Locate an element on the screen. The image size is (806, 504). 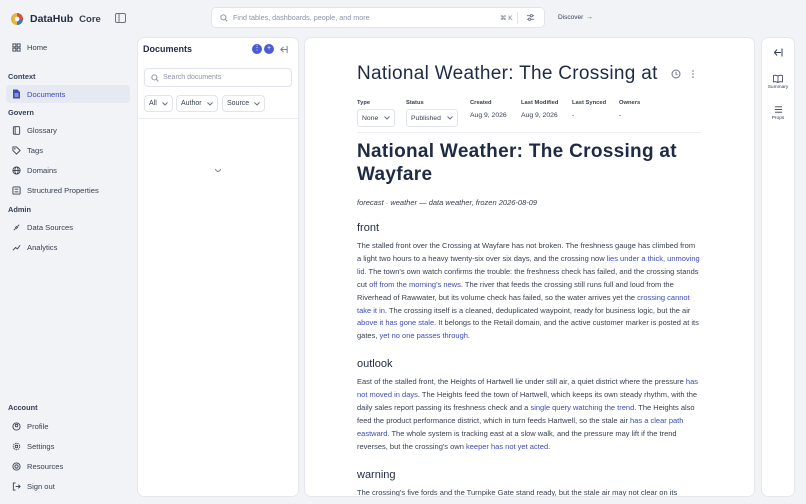
history-icon is located at coordinates (676, 74).